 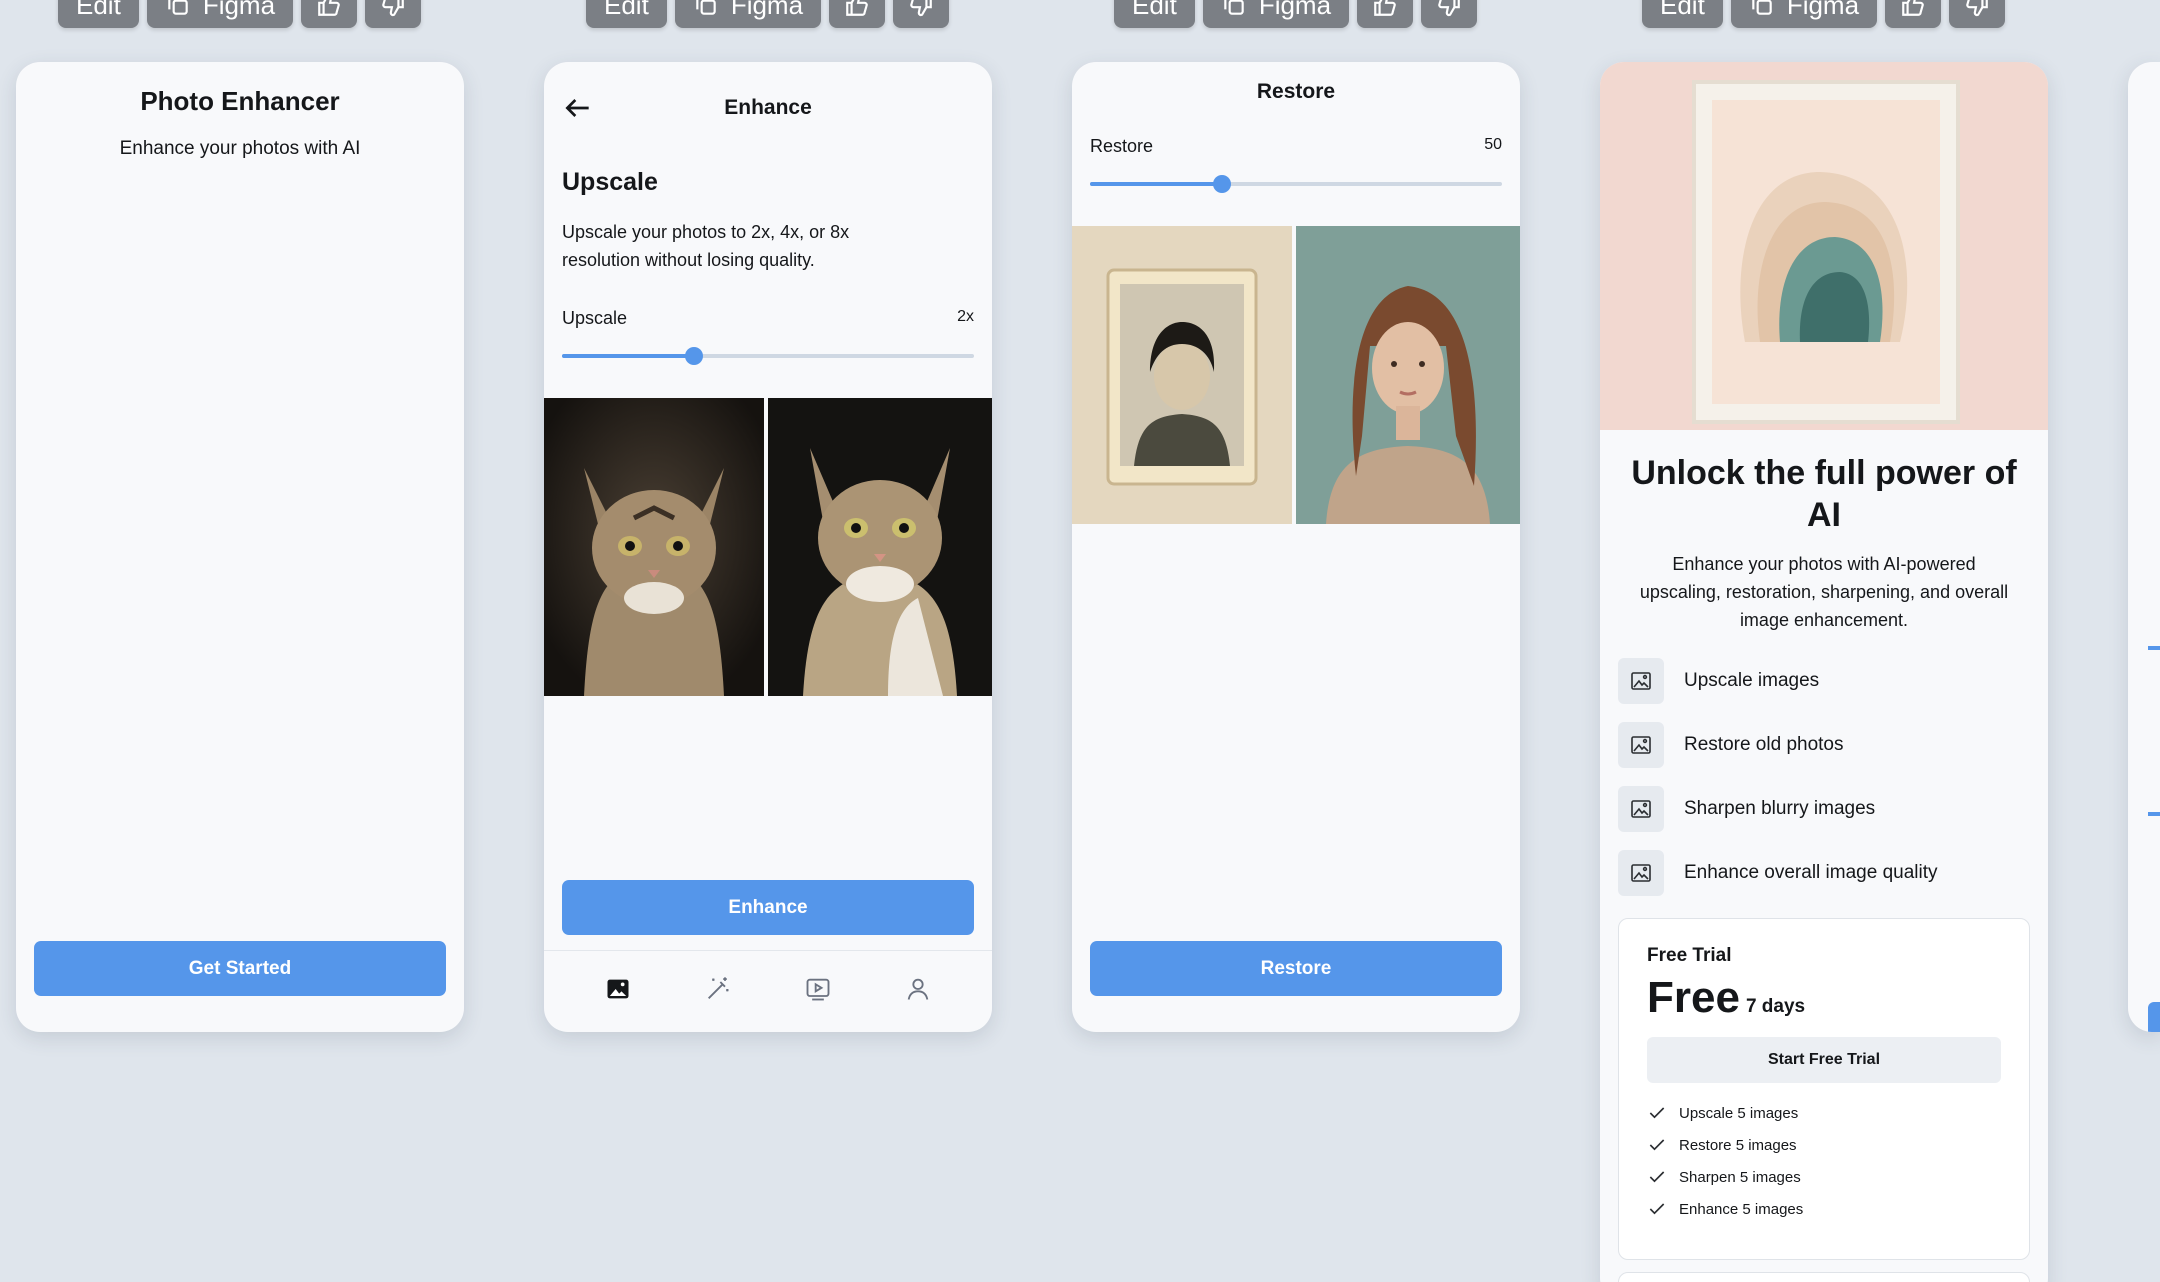 I want to click on slider-value: 2x, so click(x=965, y=316).